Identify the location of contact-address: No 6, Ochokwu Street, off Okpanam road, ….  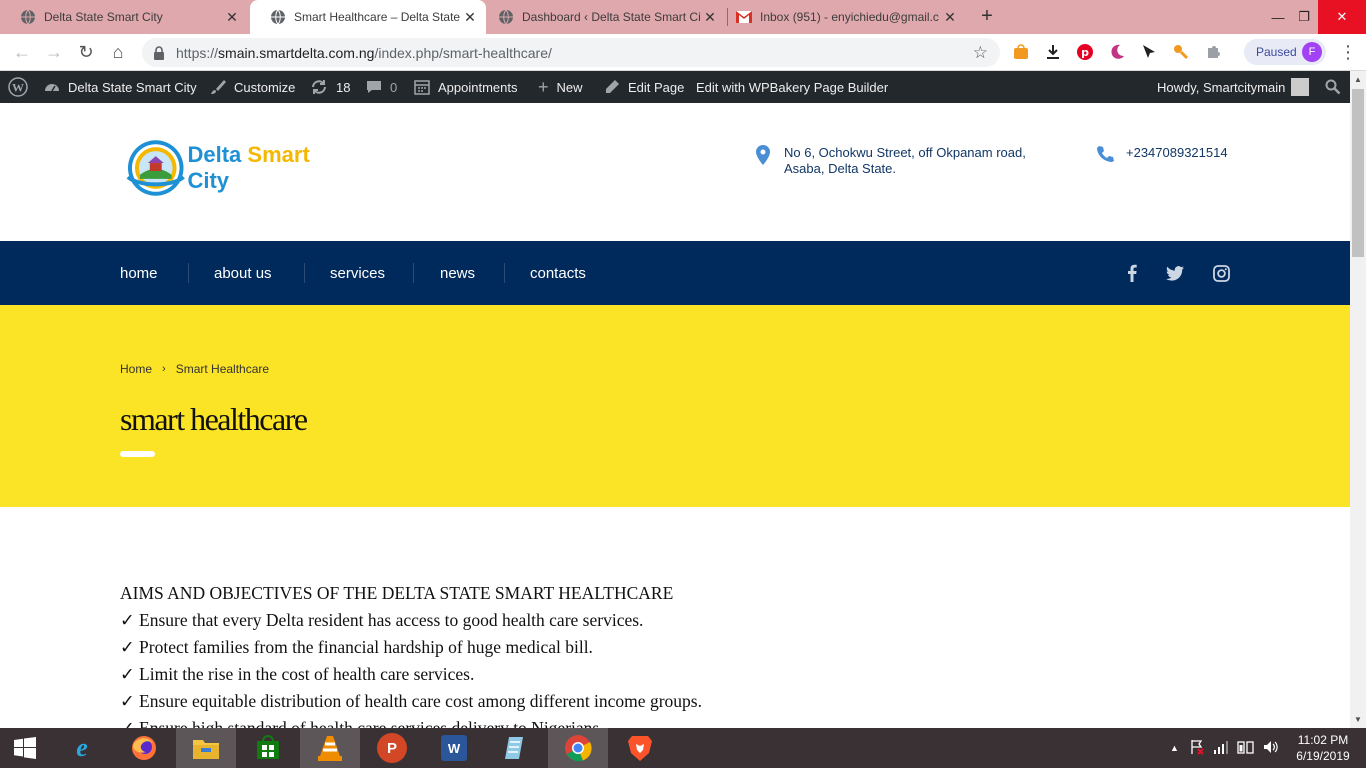
(891, 161).